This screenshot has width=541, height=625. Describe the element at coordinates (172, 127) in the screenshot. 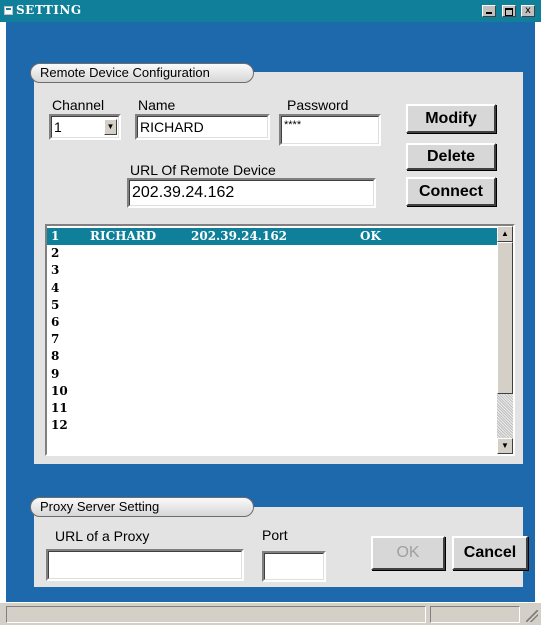

I see `name-value: RICHARD` at that location.